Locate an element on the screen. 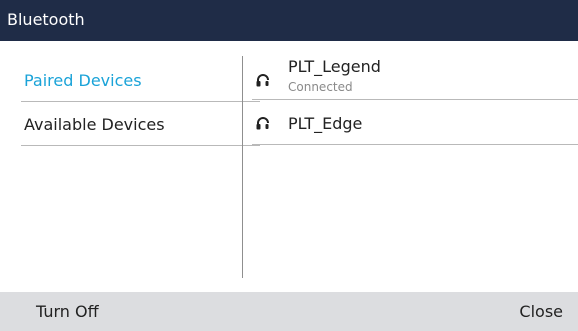 Image resolution: width=578 pixels, height=331 pixels. sidebar-item-available-devices: Available Devices is located at coordinates (140, 123).